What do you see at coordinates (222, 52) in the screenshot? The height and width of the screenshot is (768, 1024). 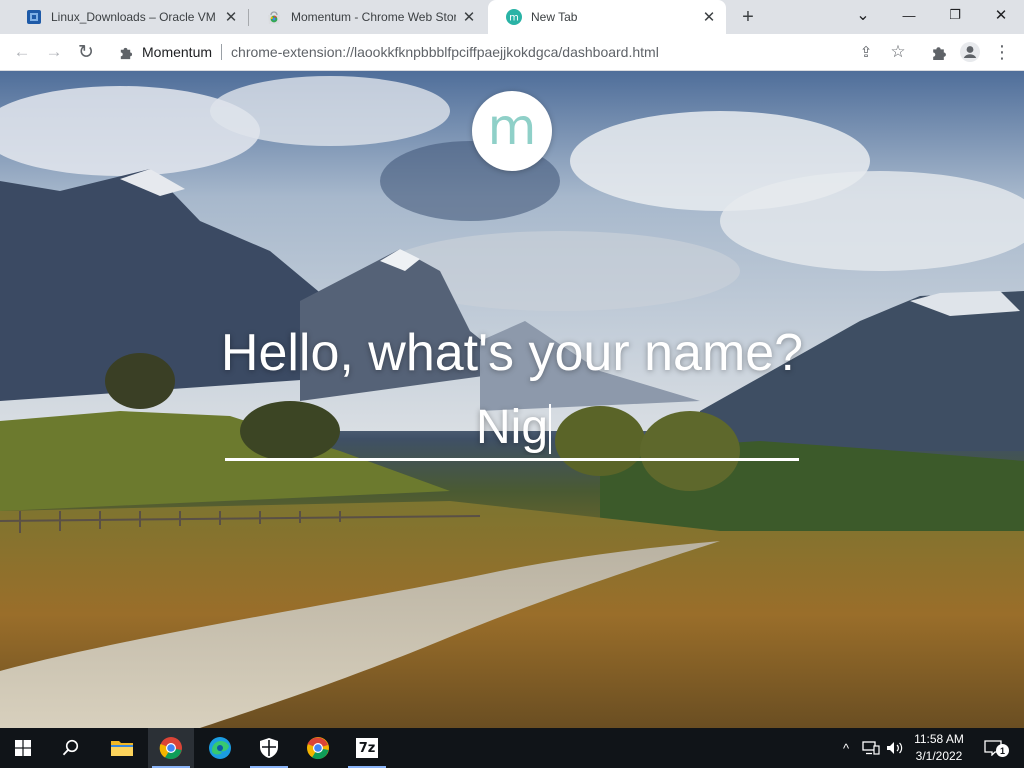 I see `address-divider` at bounding box center [222, 52].